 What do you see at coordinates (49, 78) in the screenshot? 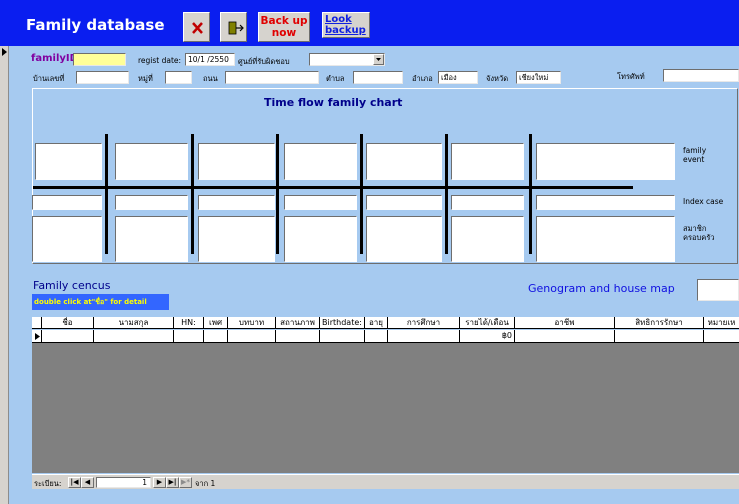
I see `house-no-label: บ้านเลขที่` at bounding box center [49, 78].